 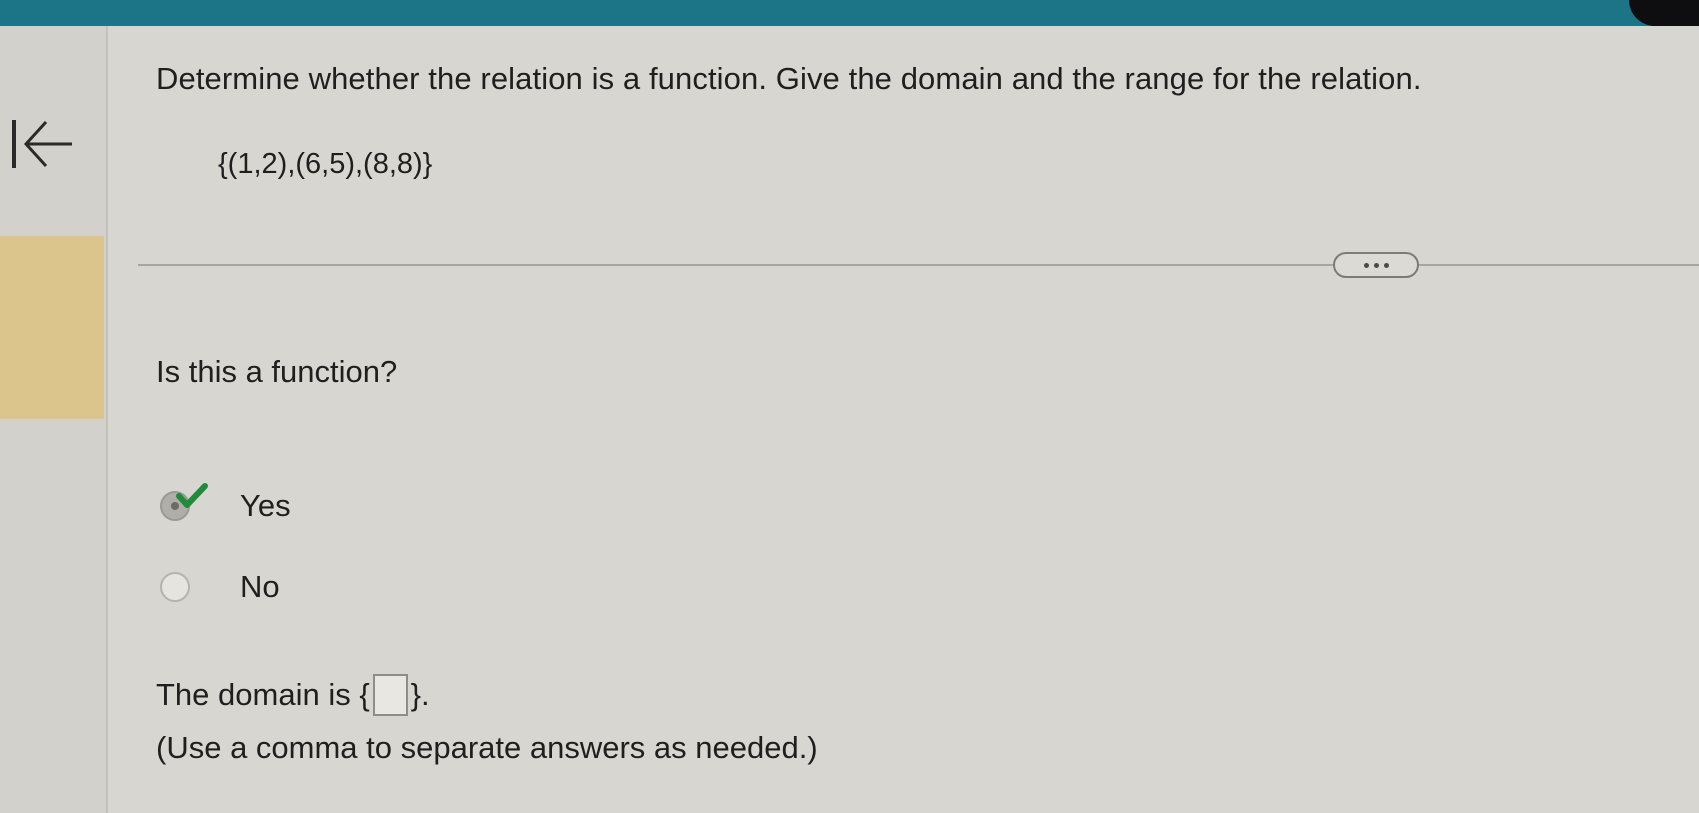 I want to click on checkmark-icon, so click(x=192, y=495).